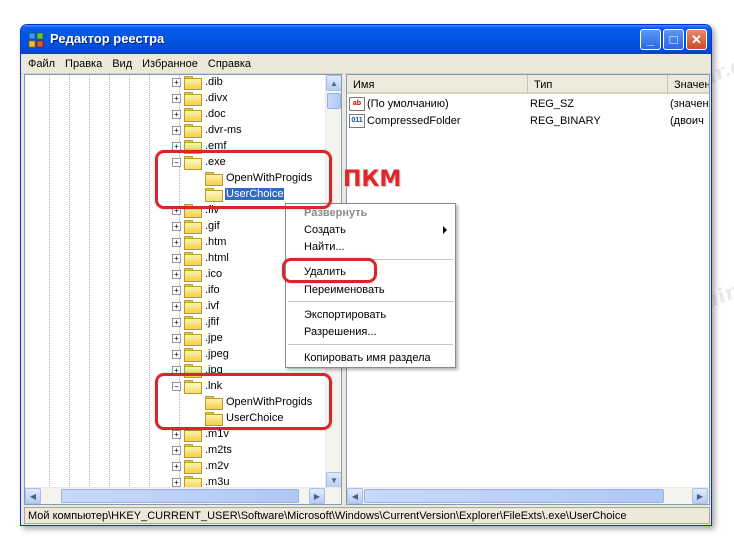  I want to click on tree-item: + .m2v, so click(201, 466).